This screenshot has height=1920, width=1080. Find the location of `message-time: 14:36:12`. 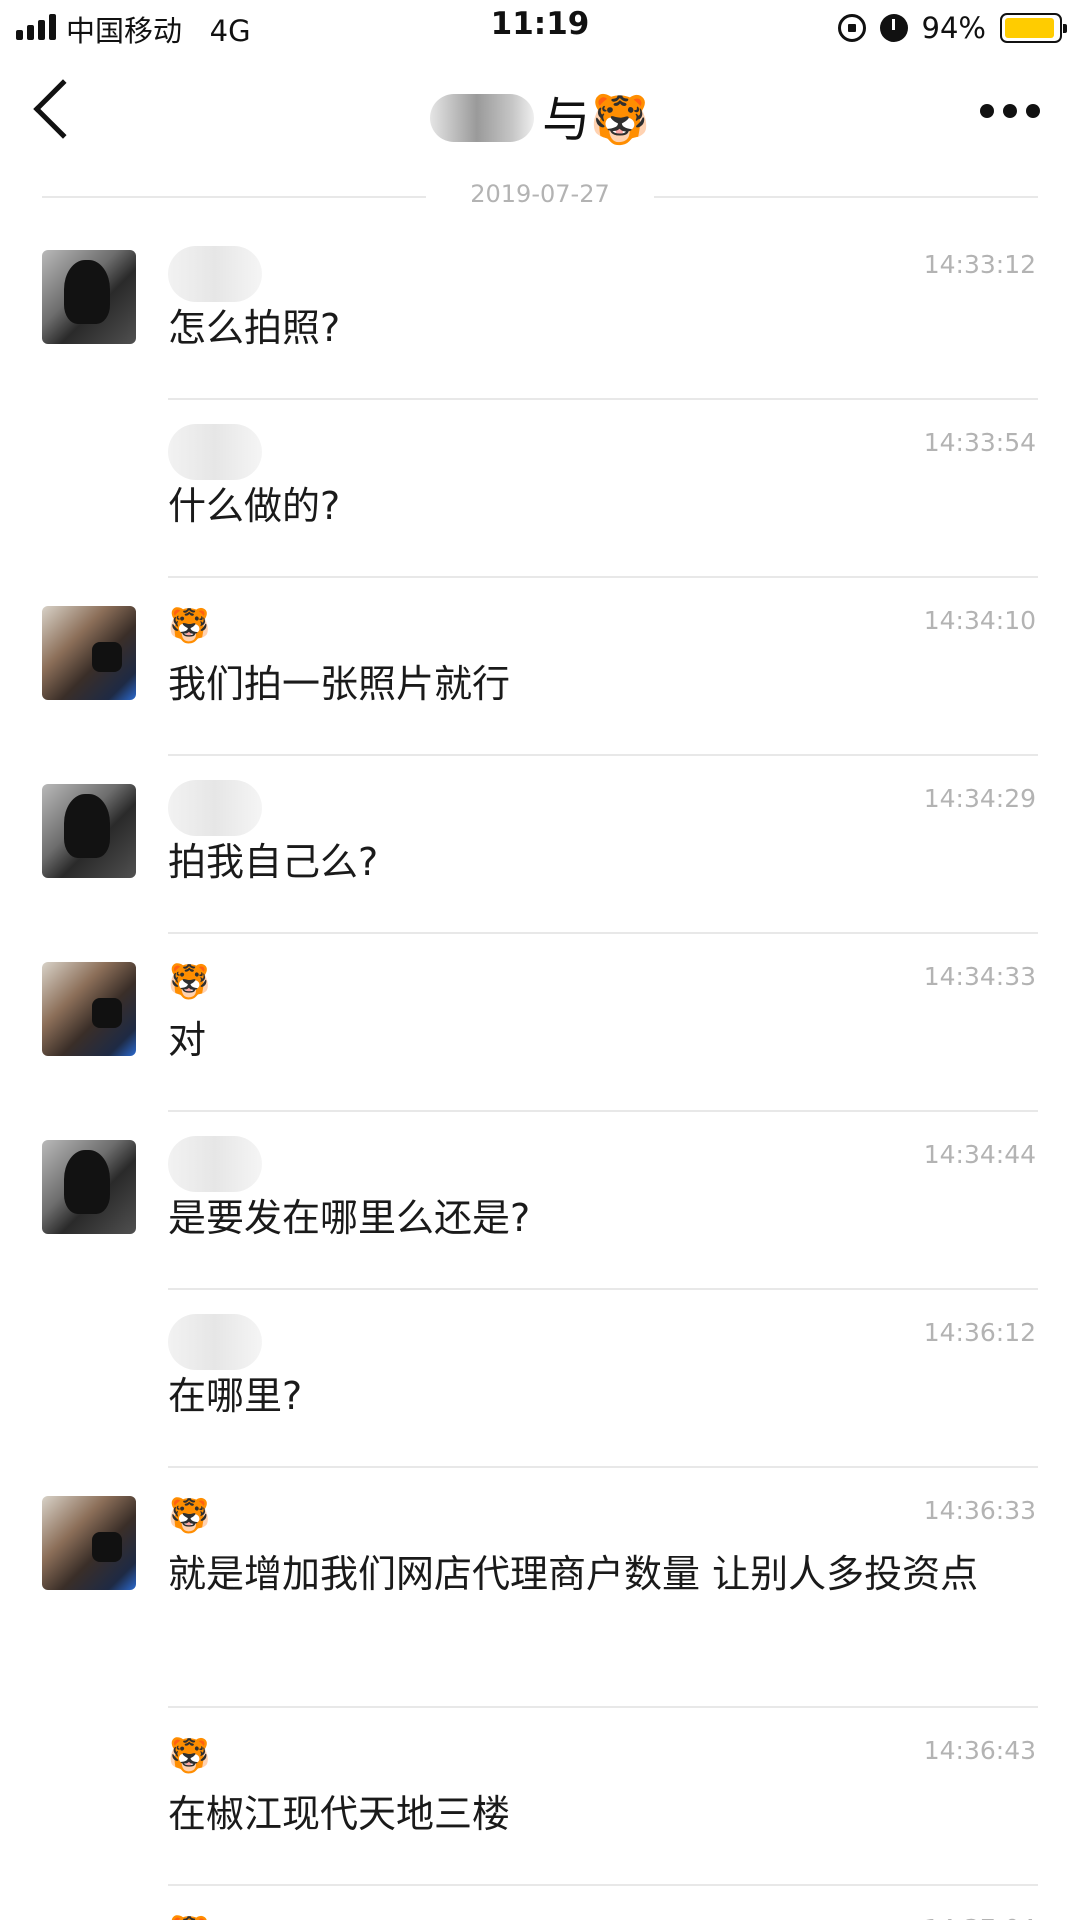

message-time: 14:36:12 is located at coordinates (979, 1332).